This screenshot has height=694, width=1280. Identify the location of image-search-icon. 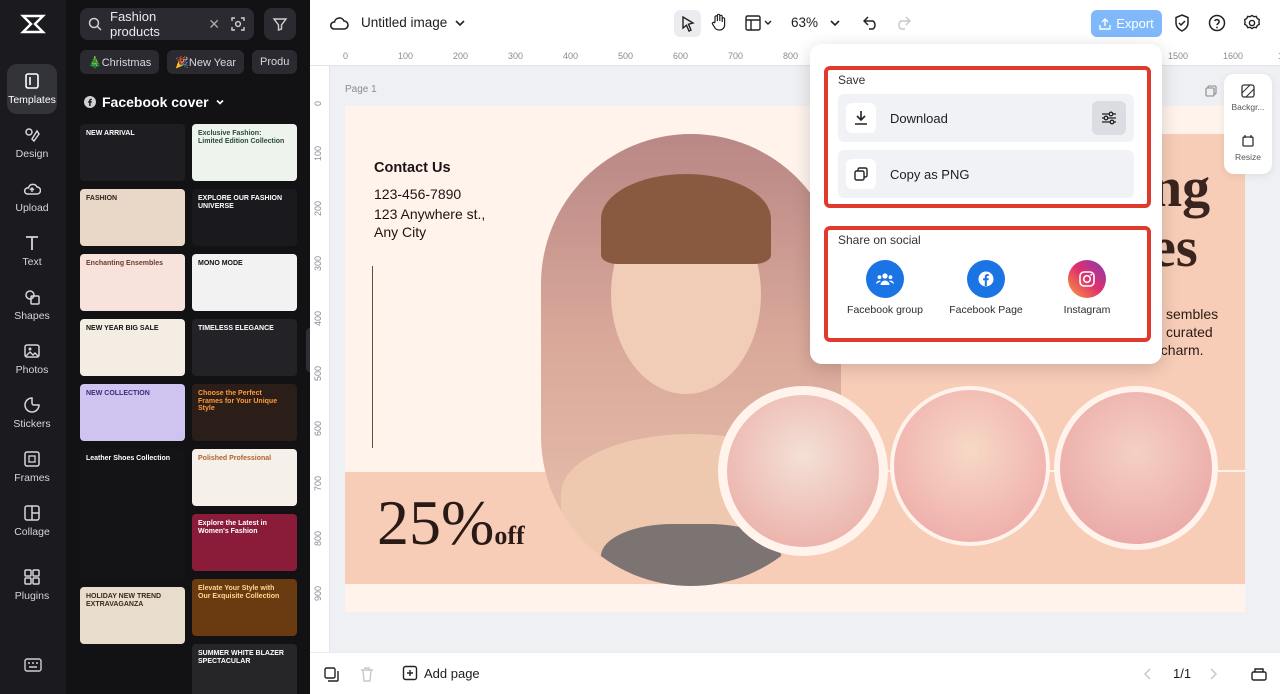
(238, 24).